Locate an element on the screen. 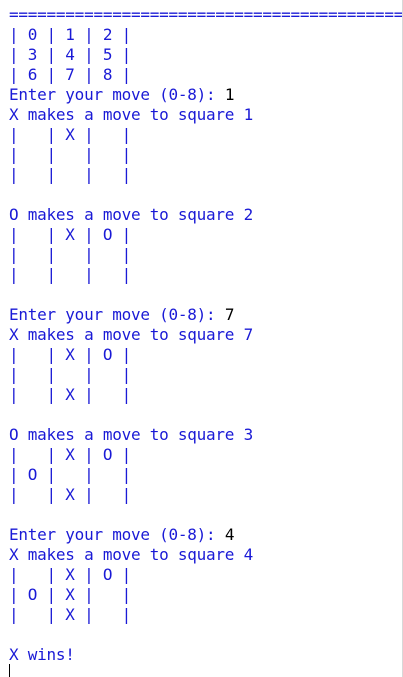 This screenshot has height=677, width=403. console-line: Enter your move (0-8): 7 is located at coordinates (205, 315).